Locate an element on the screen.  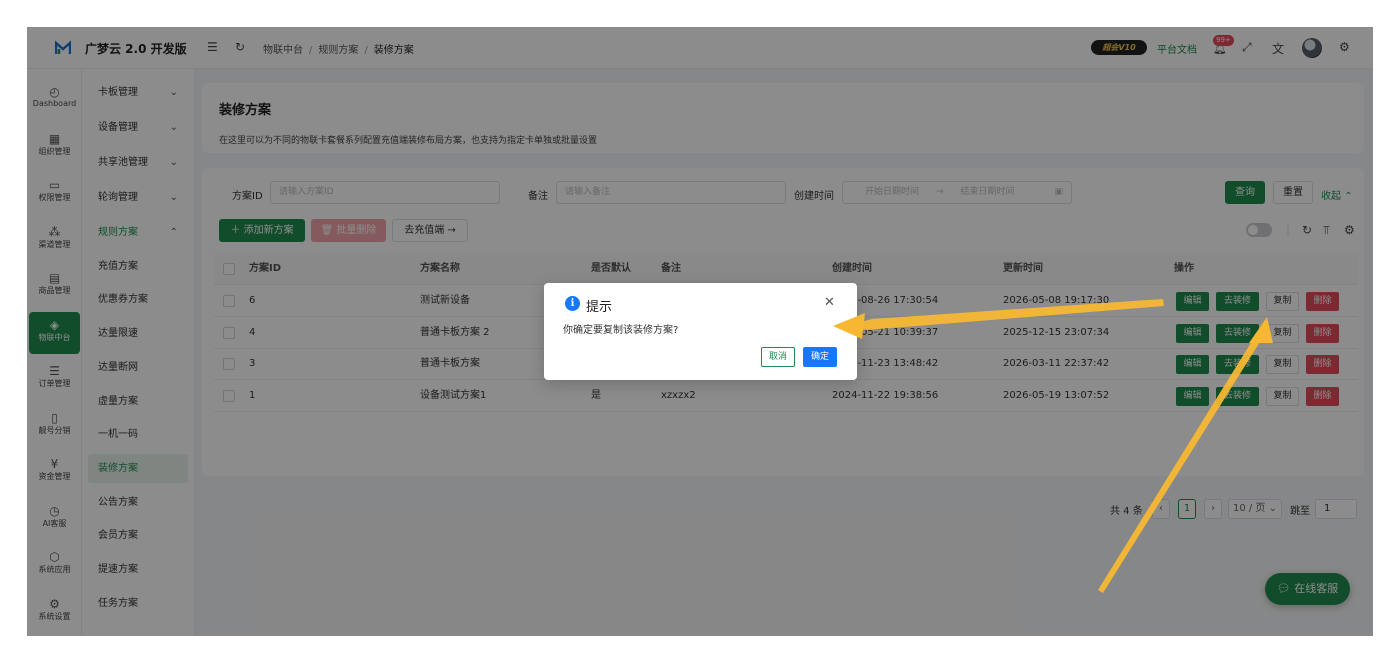
confirm-button: 确定 is located at coordinates (820, 357).